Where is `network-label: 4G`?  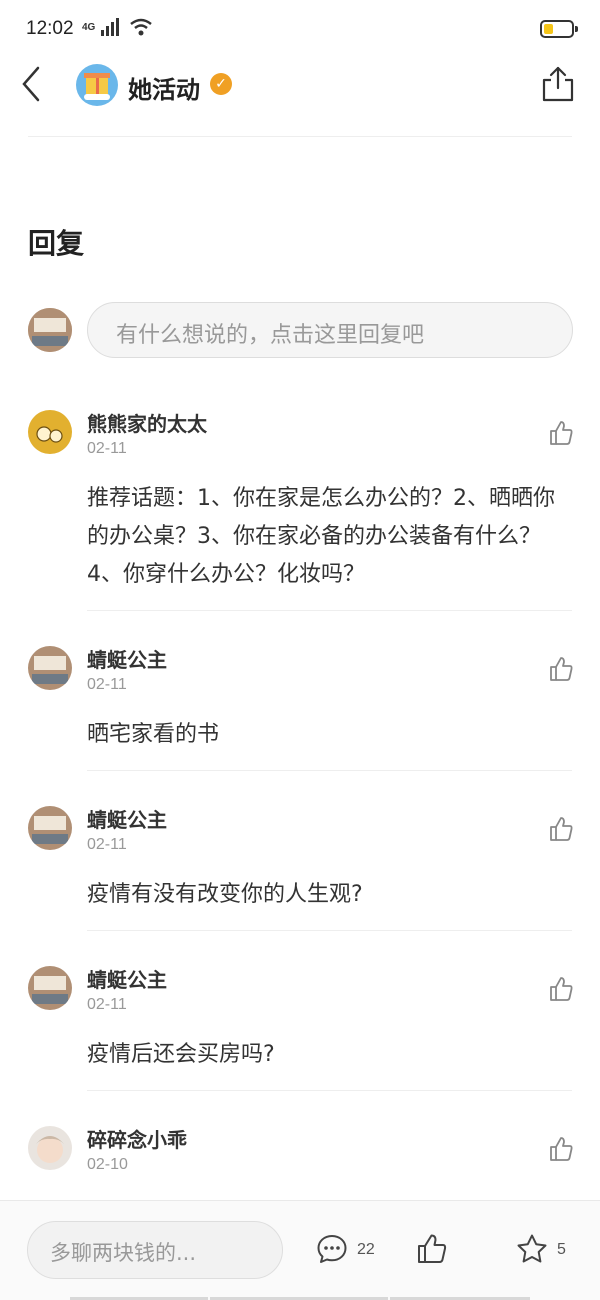
network-label: 4G is located at coordinates (89, 27).